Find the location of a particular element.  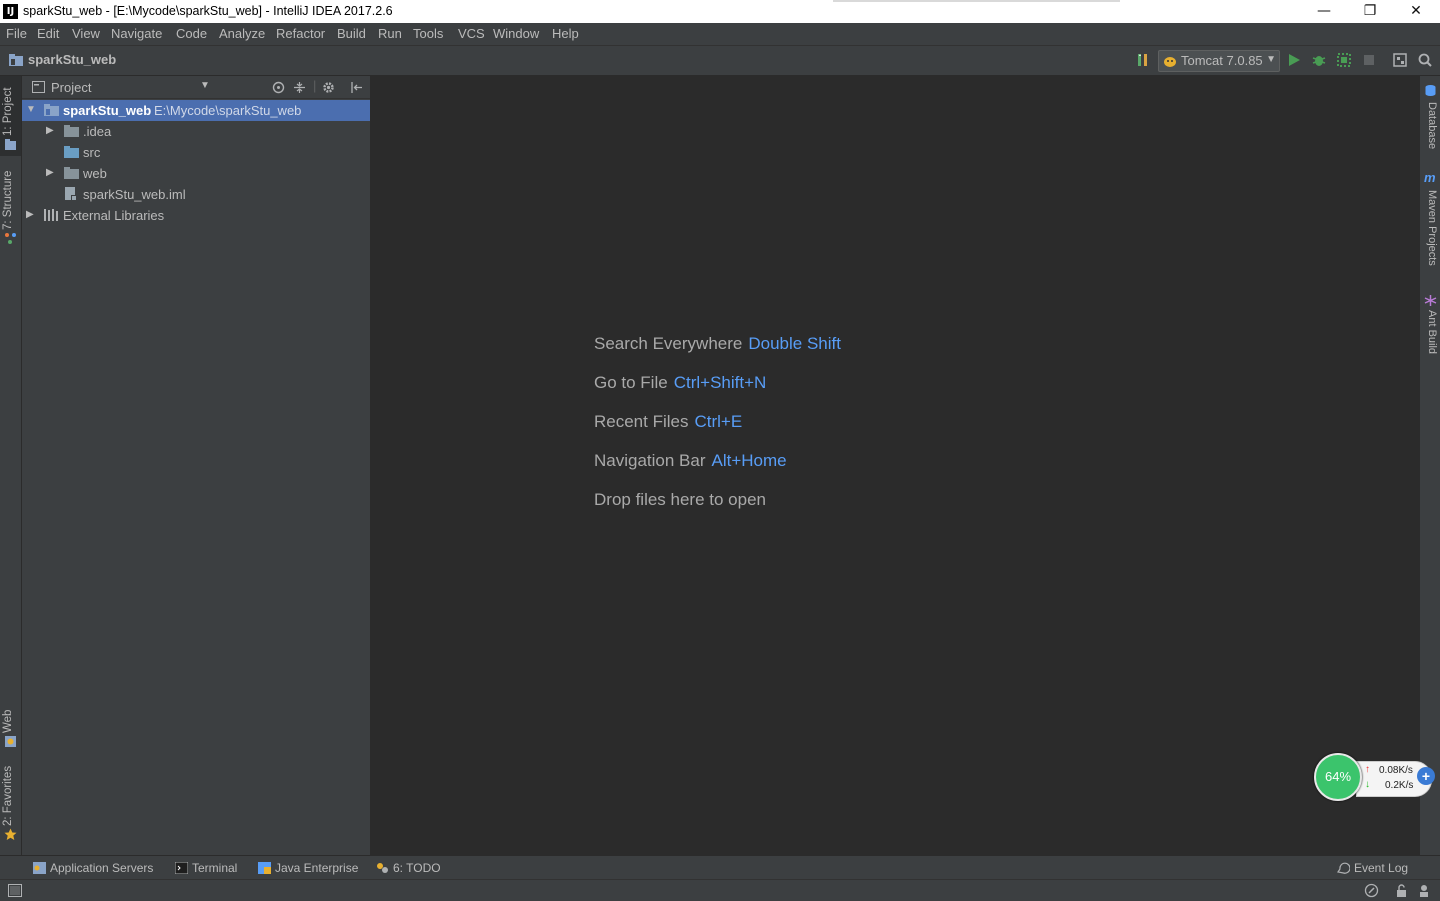

tab-project: 1: Project is located at coordinates (10, 116).